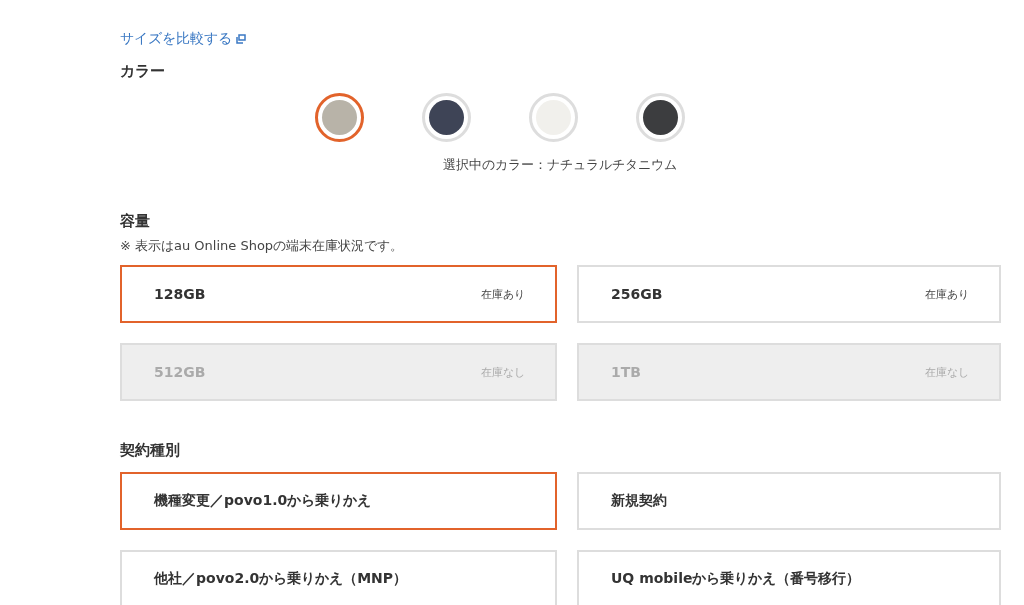 The width and height of the screenshot is (1024, 605). What do you see at coordinates (262, 246) in the screenshot?
I see `stock-note: ※ 表示はau Online Shopの端末在庫状況です。` at bounding box center [262, 246].